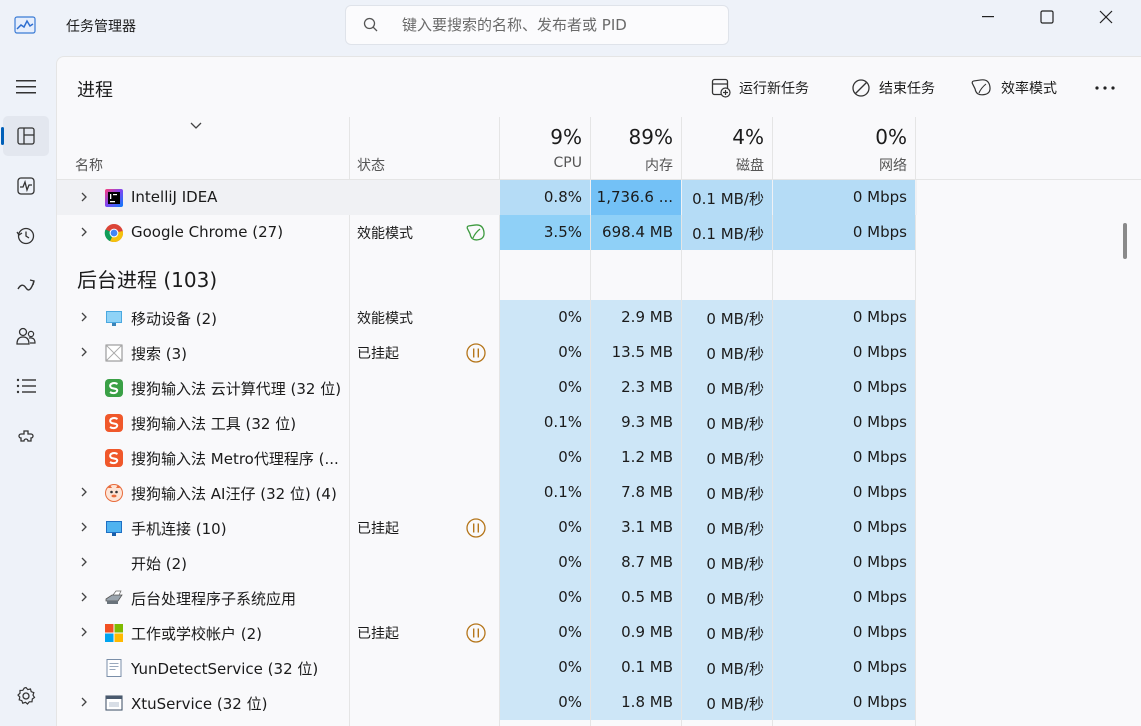  What do you see at coordinates (636, 352) in the screenshot?
I see `memory-cell: 13.5 MB` at bounding box center [636, 352].